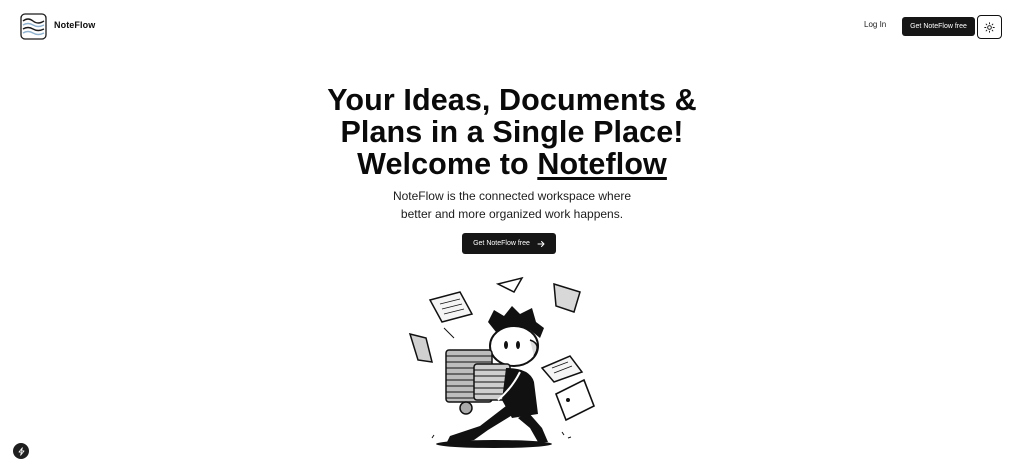 Image resolution: width=1024 pixels, height=470 pixels. I want to click on dev-tools-indicator, so click(21, 451).